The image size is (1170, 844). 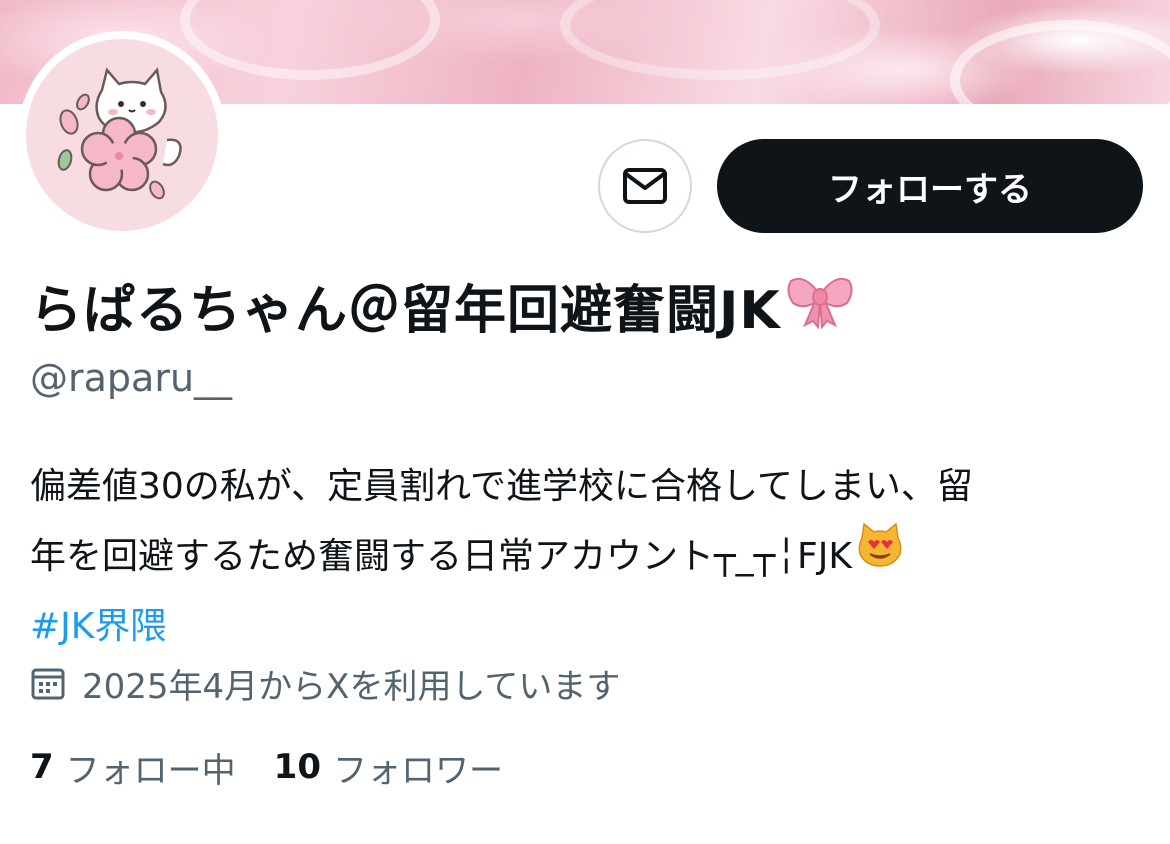 I want to click on ribbon-emoji, so click(x=820, y=305).